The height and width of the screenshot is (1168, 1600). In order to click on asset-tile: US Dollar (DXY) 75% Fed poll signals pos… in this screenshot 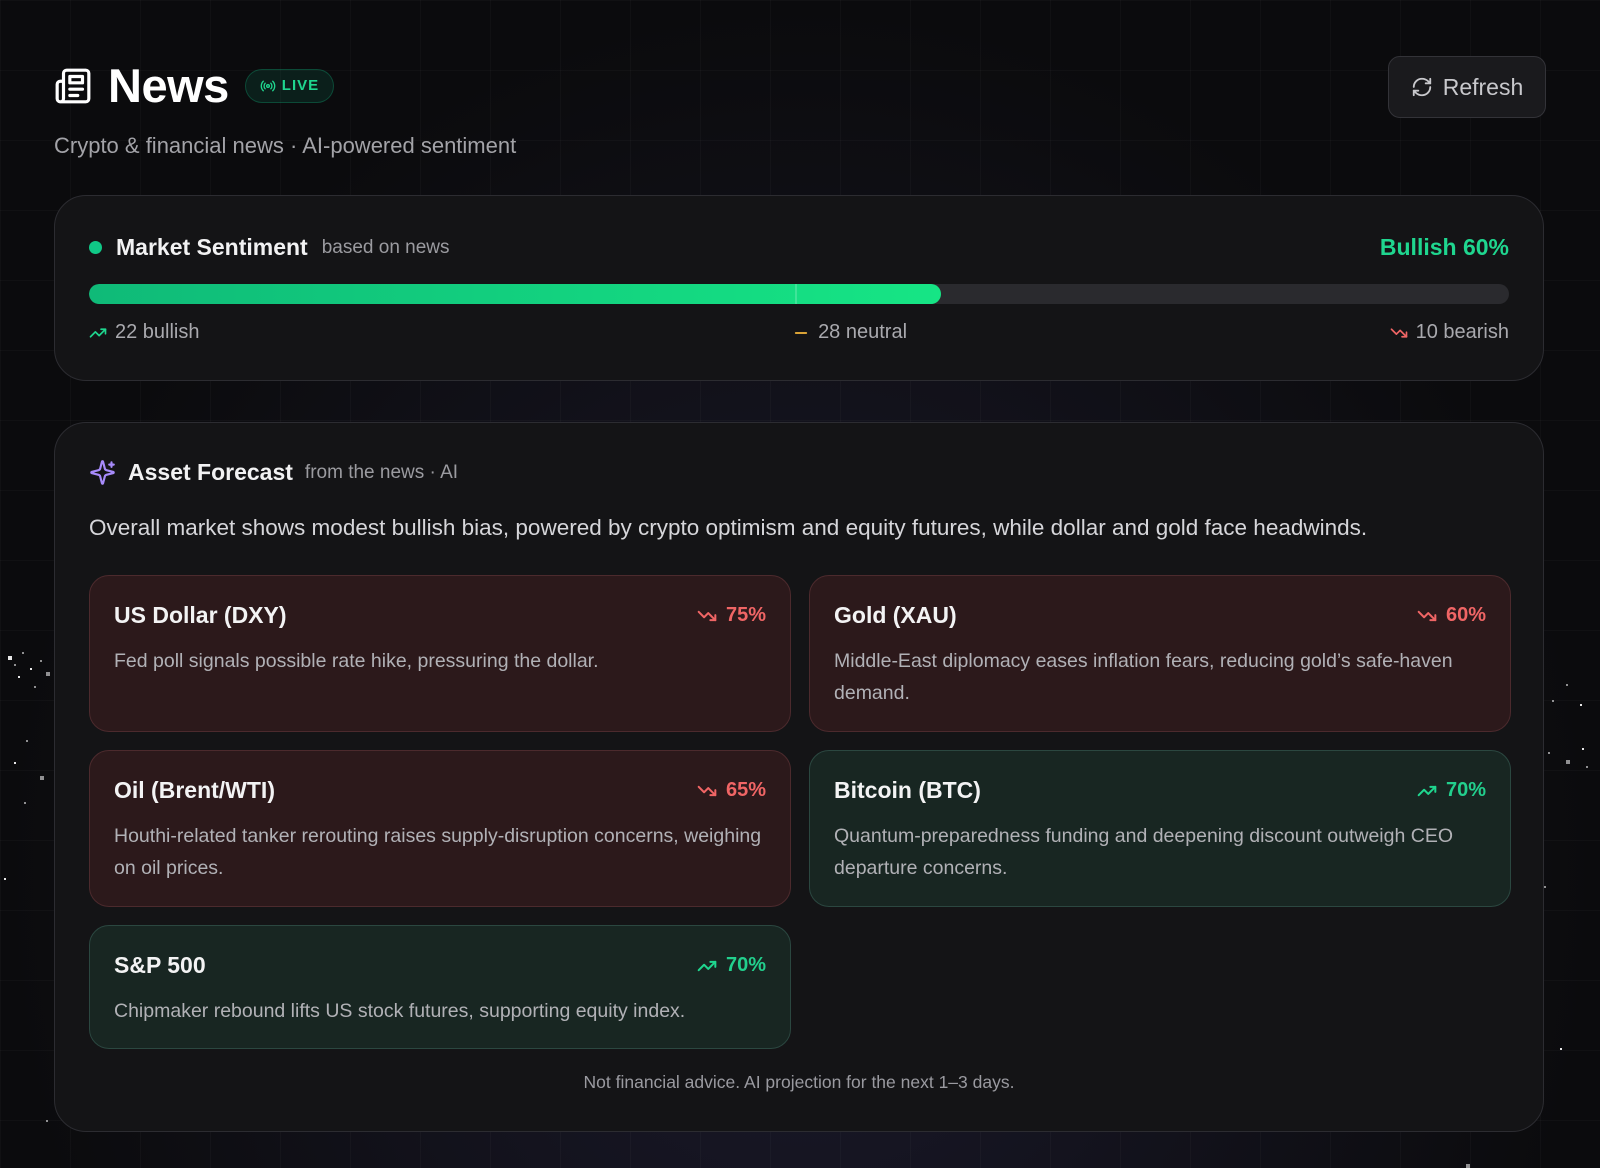, I will do `click(440, 653)`.